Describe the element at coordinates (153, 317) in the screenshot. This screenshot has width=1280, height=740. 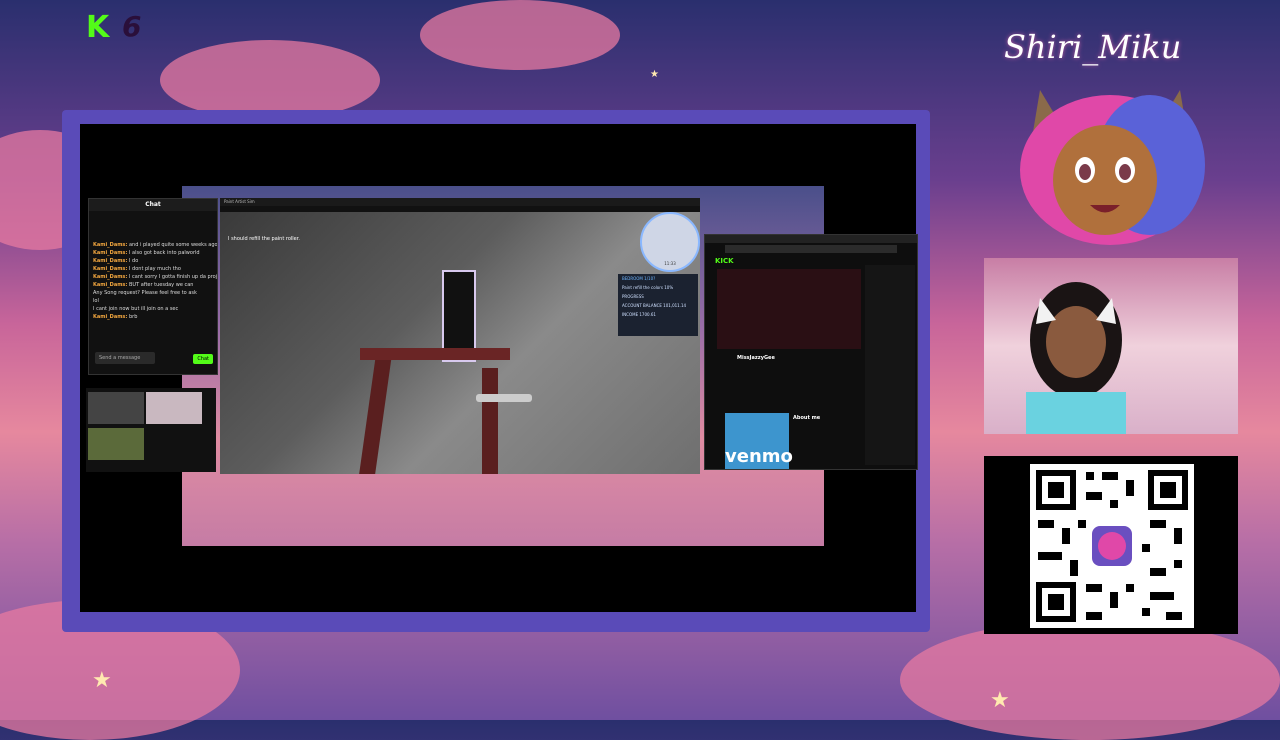
I see `chat-message: Kami_Dams: brb` at that location.